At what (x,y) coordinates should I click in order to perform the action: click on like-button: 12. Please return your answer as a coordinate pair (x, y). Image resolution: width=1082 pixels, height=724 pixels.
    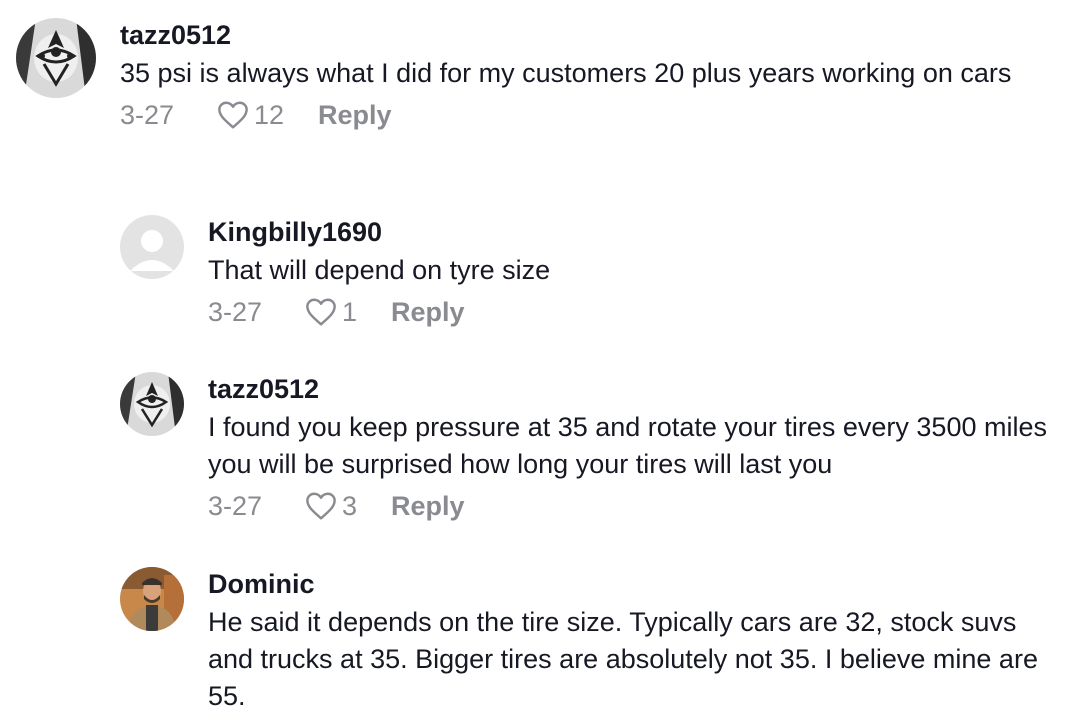
    Looking at the image, I should click on (250, 115).